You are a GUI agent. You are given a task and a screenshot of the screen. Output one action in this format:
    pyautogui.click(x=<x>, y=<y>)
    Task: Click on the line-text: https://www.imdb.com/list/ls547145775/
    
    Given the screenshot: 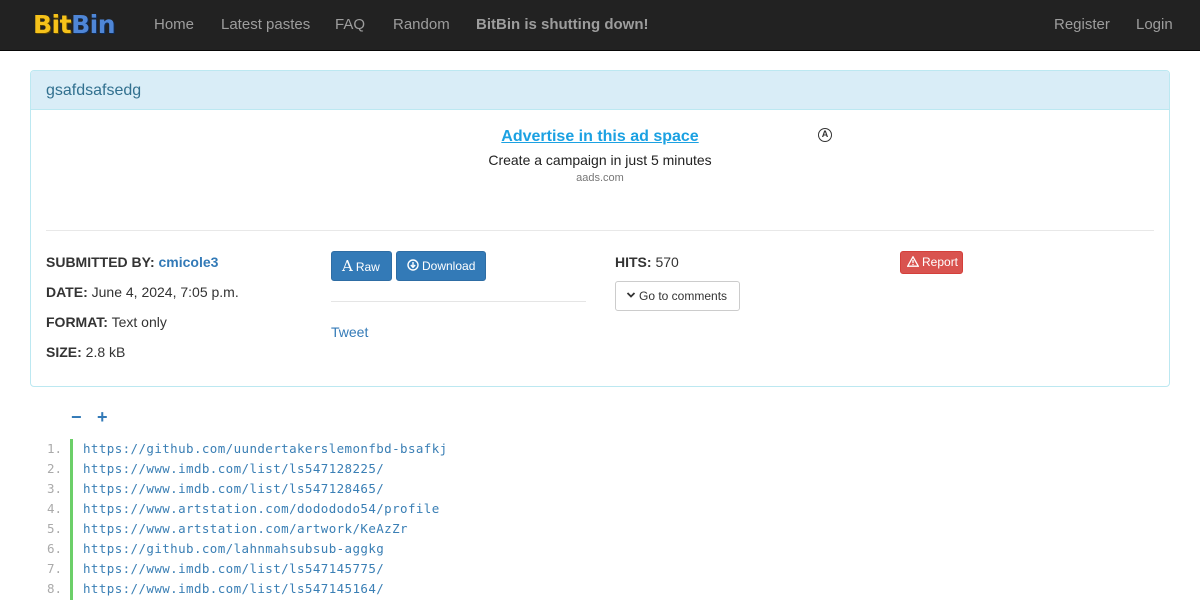 What is the action you would take?
    pyautogui.click(x=234, y=568)
    